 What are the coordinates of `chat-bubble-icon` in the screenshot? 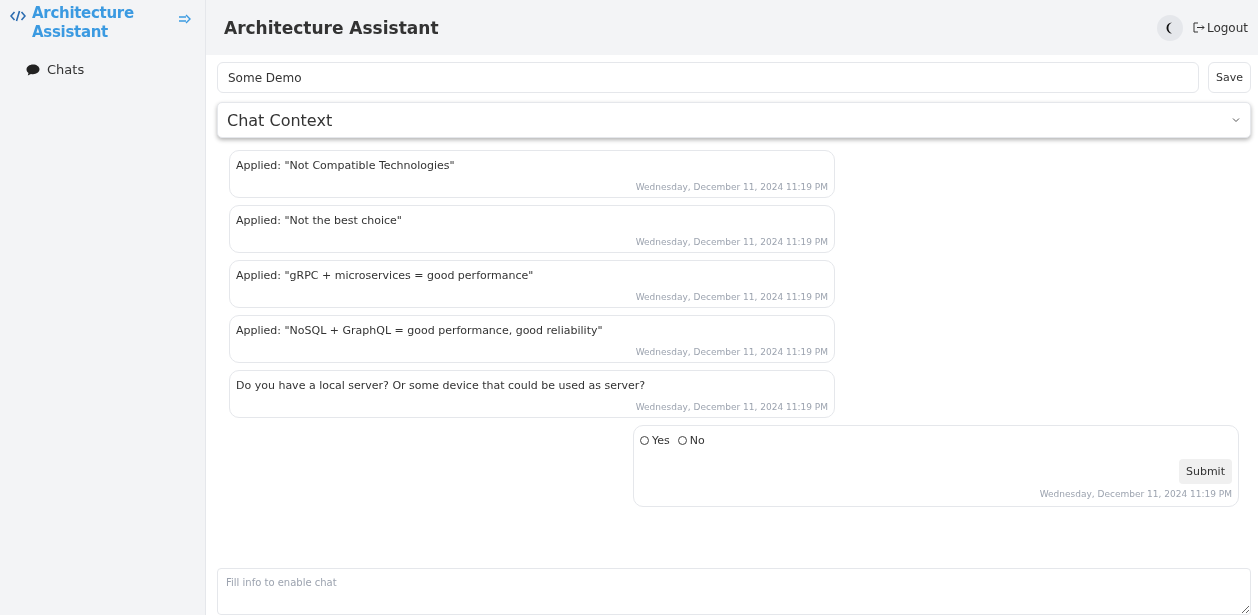 It's located at (33, 69).